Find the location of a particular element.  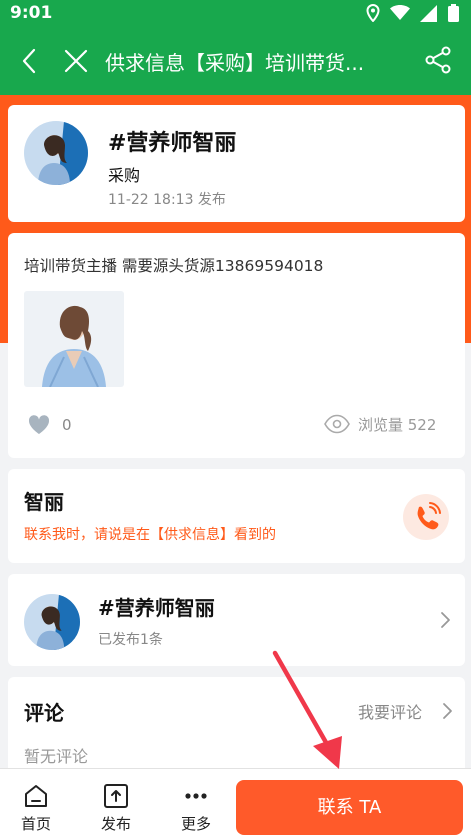

eye-icon is located at coordinates (337, 424).